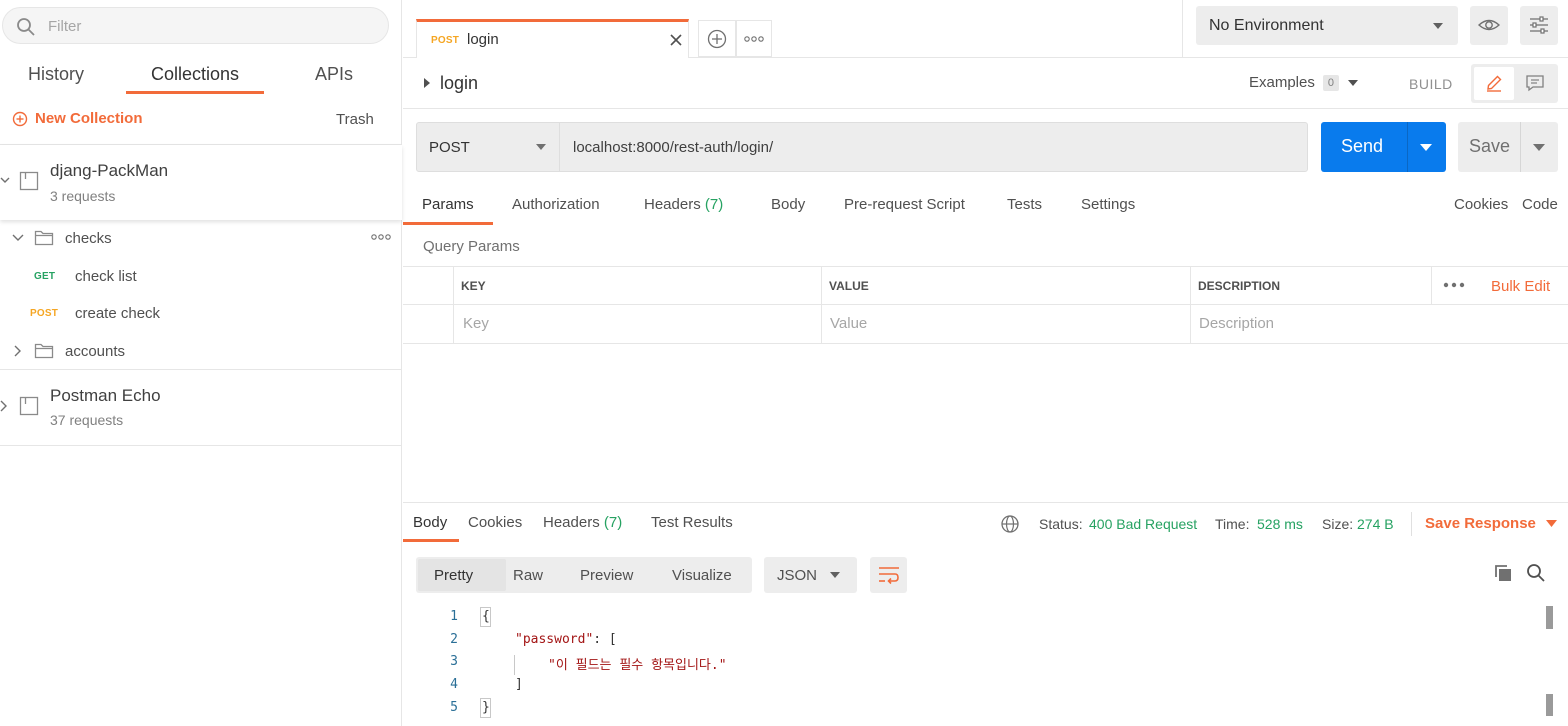  Describe the element at coordinates (1232, 524) in the screenshot. I see `time-label: Time:` at that location.